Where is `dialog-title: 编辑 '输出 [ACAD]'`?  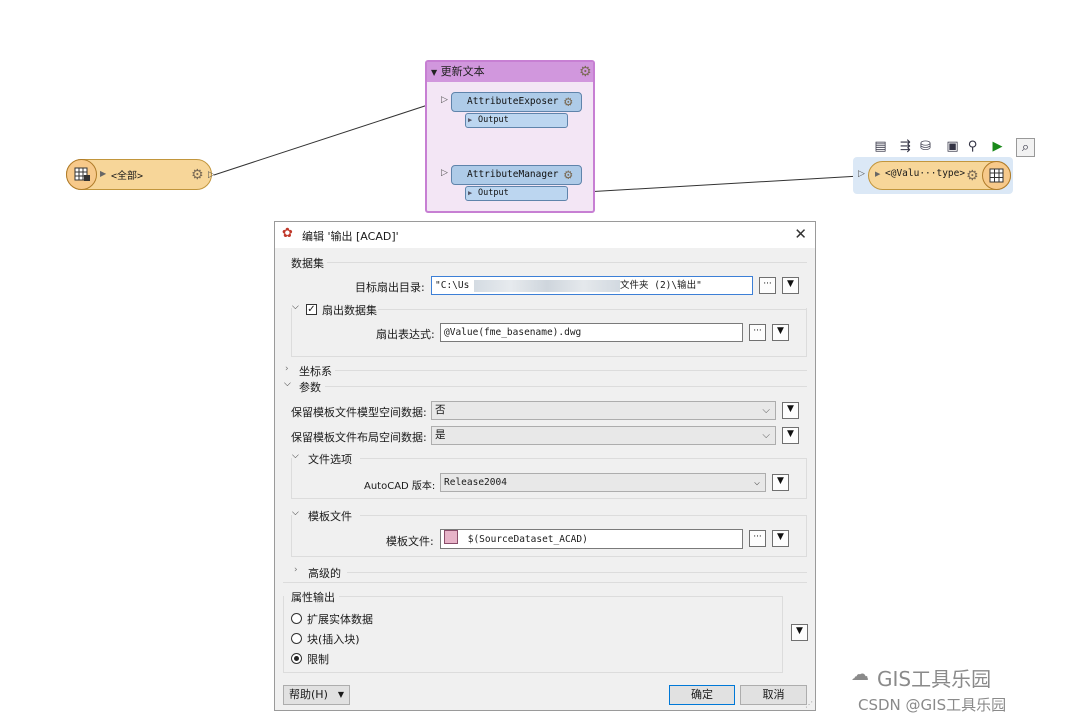
dialog-title: 编辑 '输出 [ACAD]' is located at coordinates (350, 236).